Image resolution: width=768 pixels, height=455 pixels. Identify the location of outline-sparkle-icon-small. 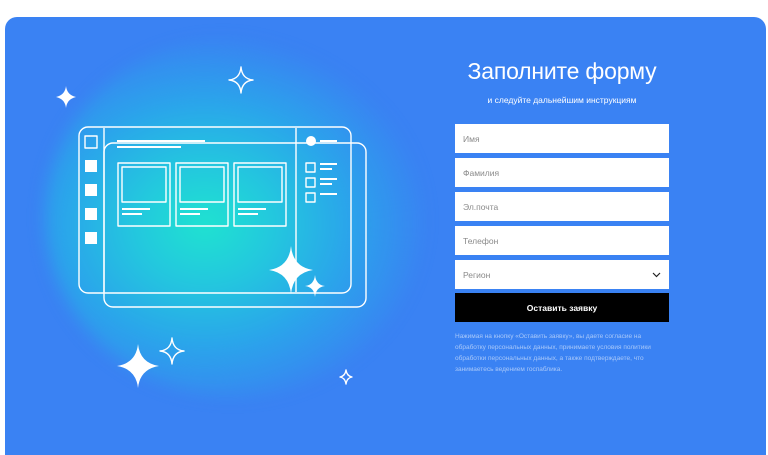
(346, 377).